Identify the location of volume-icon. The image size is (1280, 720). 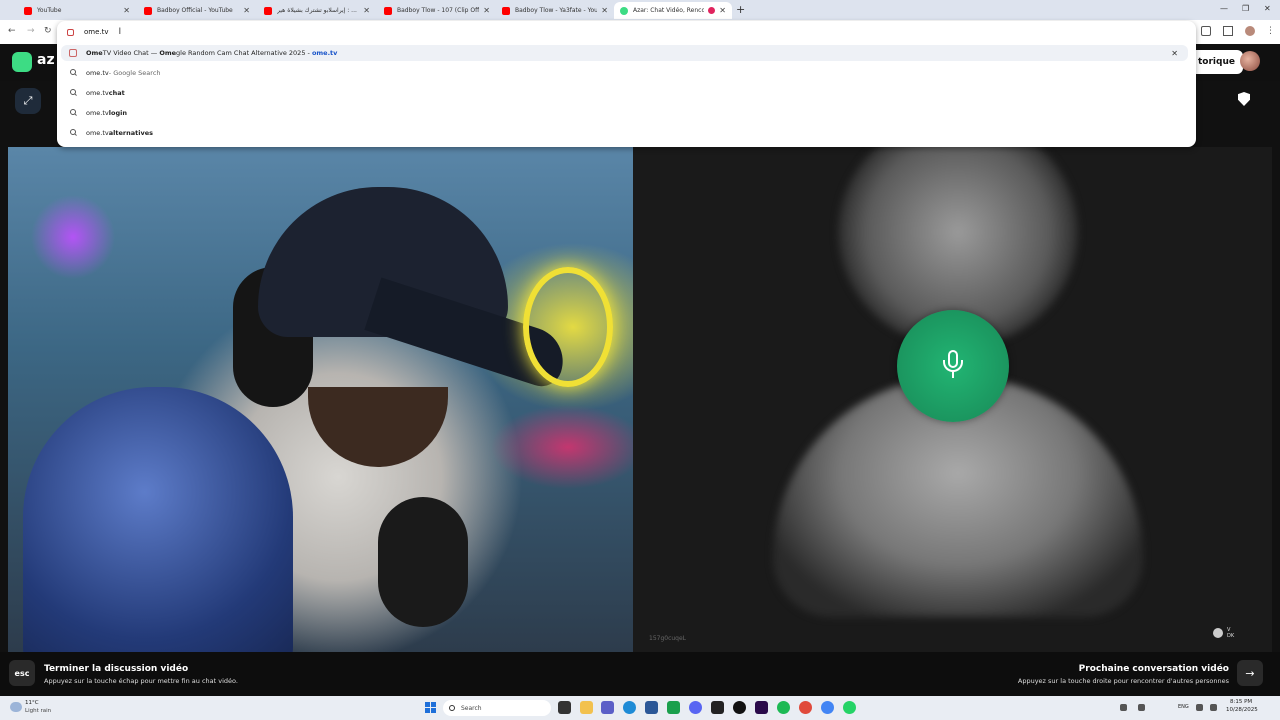
(1213, 707).